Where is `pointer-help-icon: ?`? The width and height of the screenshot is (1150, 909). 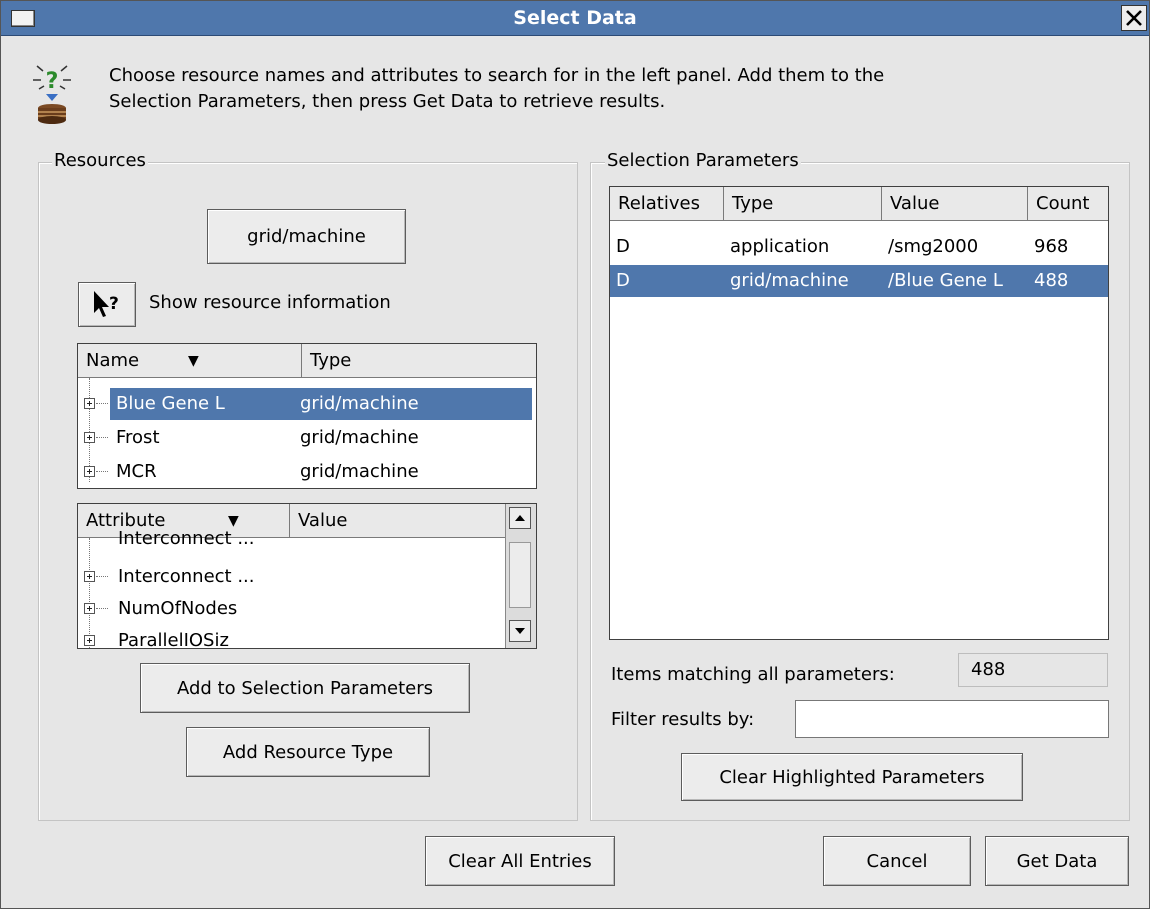
pointer-help-icon: ? is located at coordinates (106, 304).